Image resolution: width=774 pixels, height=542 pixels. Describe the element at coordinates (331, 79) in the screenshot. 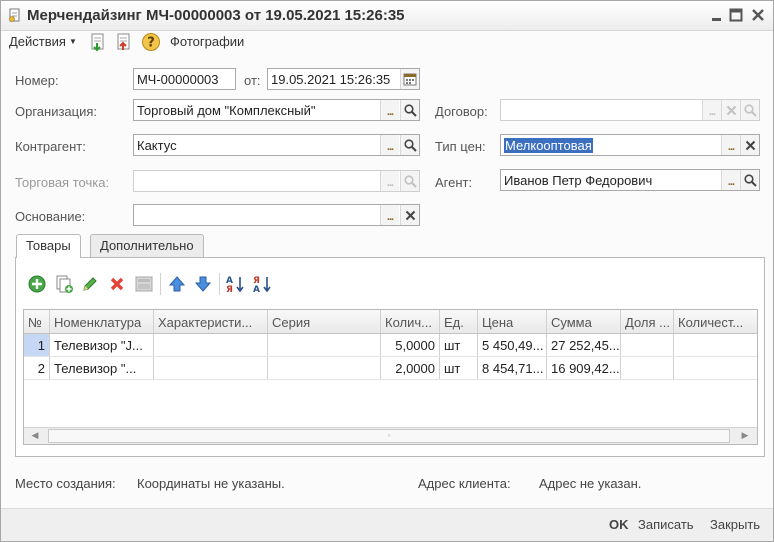

I see `date-value: 19.05.2021 15:26:35` at that location.